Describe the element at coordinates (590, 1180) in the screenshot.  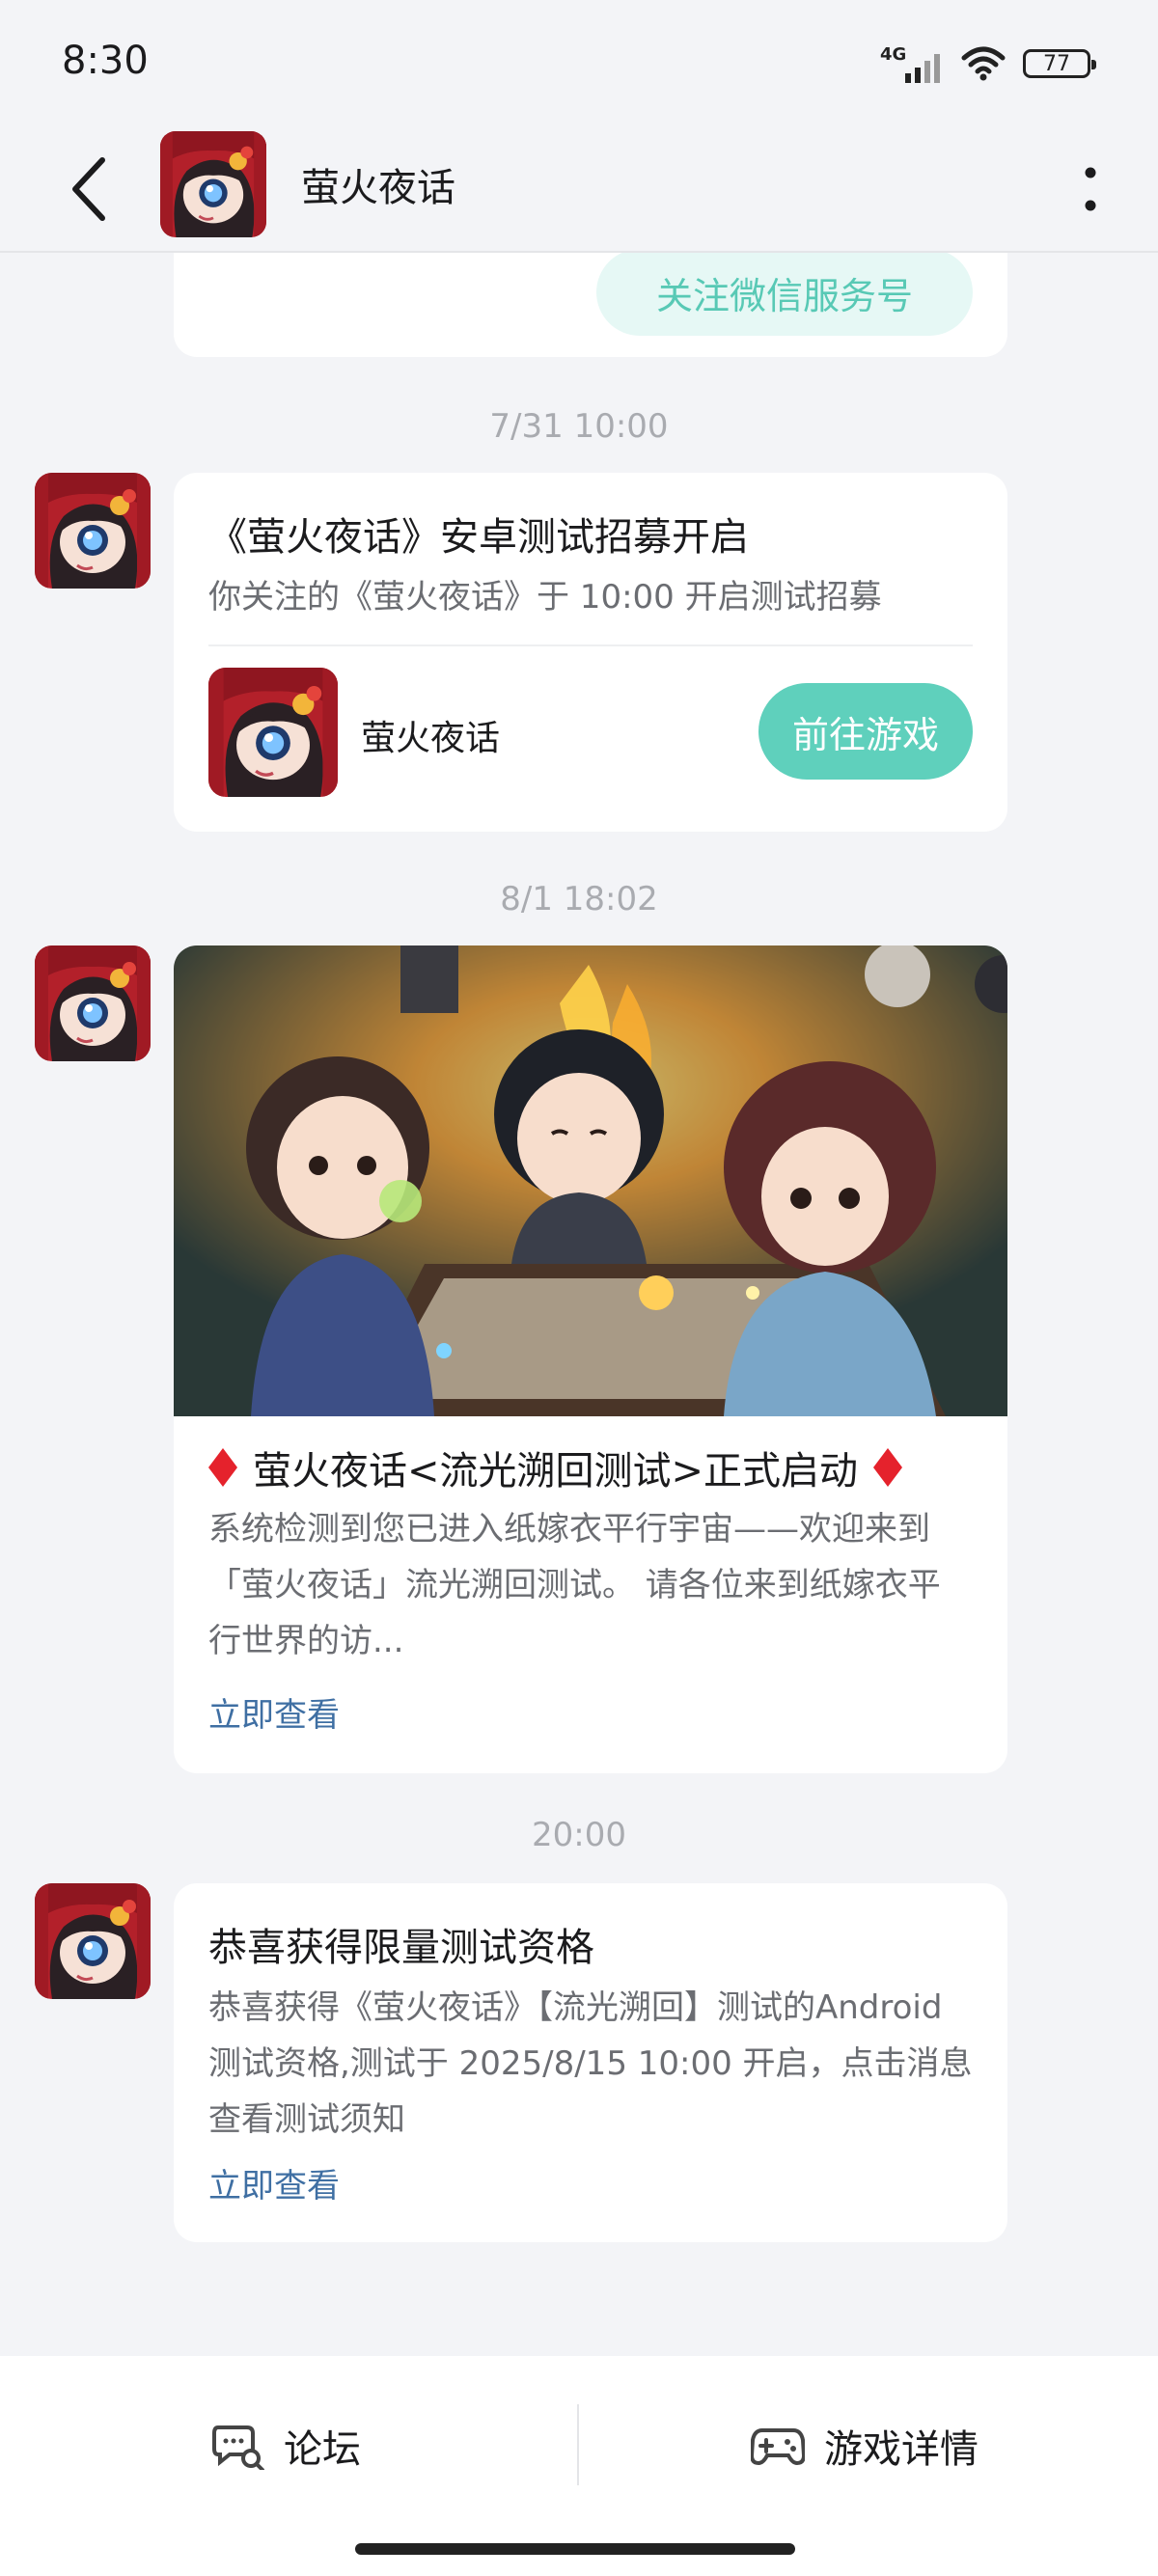
I see `banner-image` at that location.